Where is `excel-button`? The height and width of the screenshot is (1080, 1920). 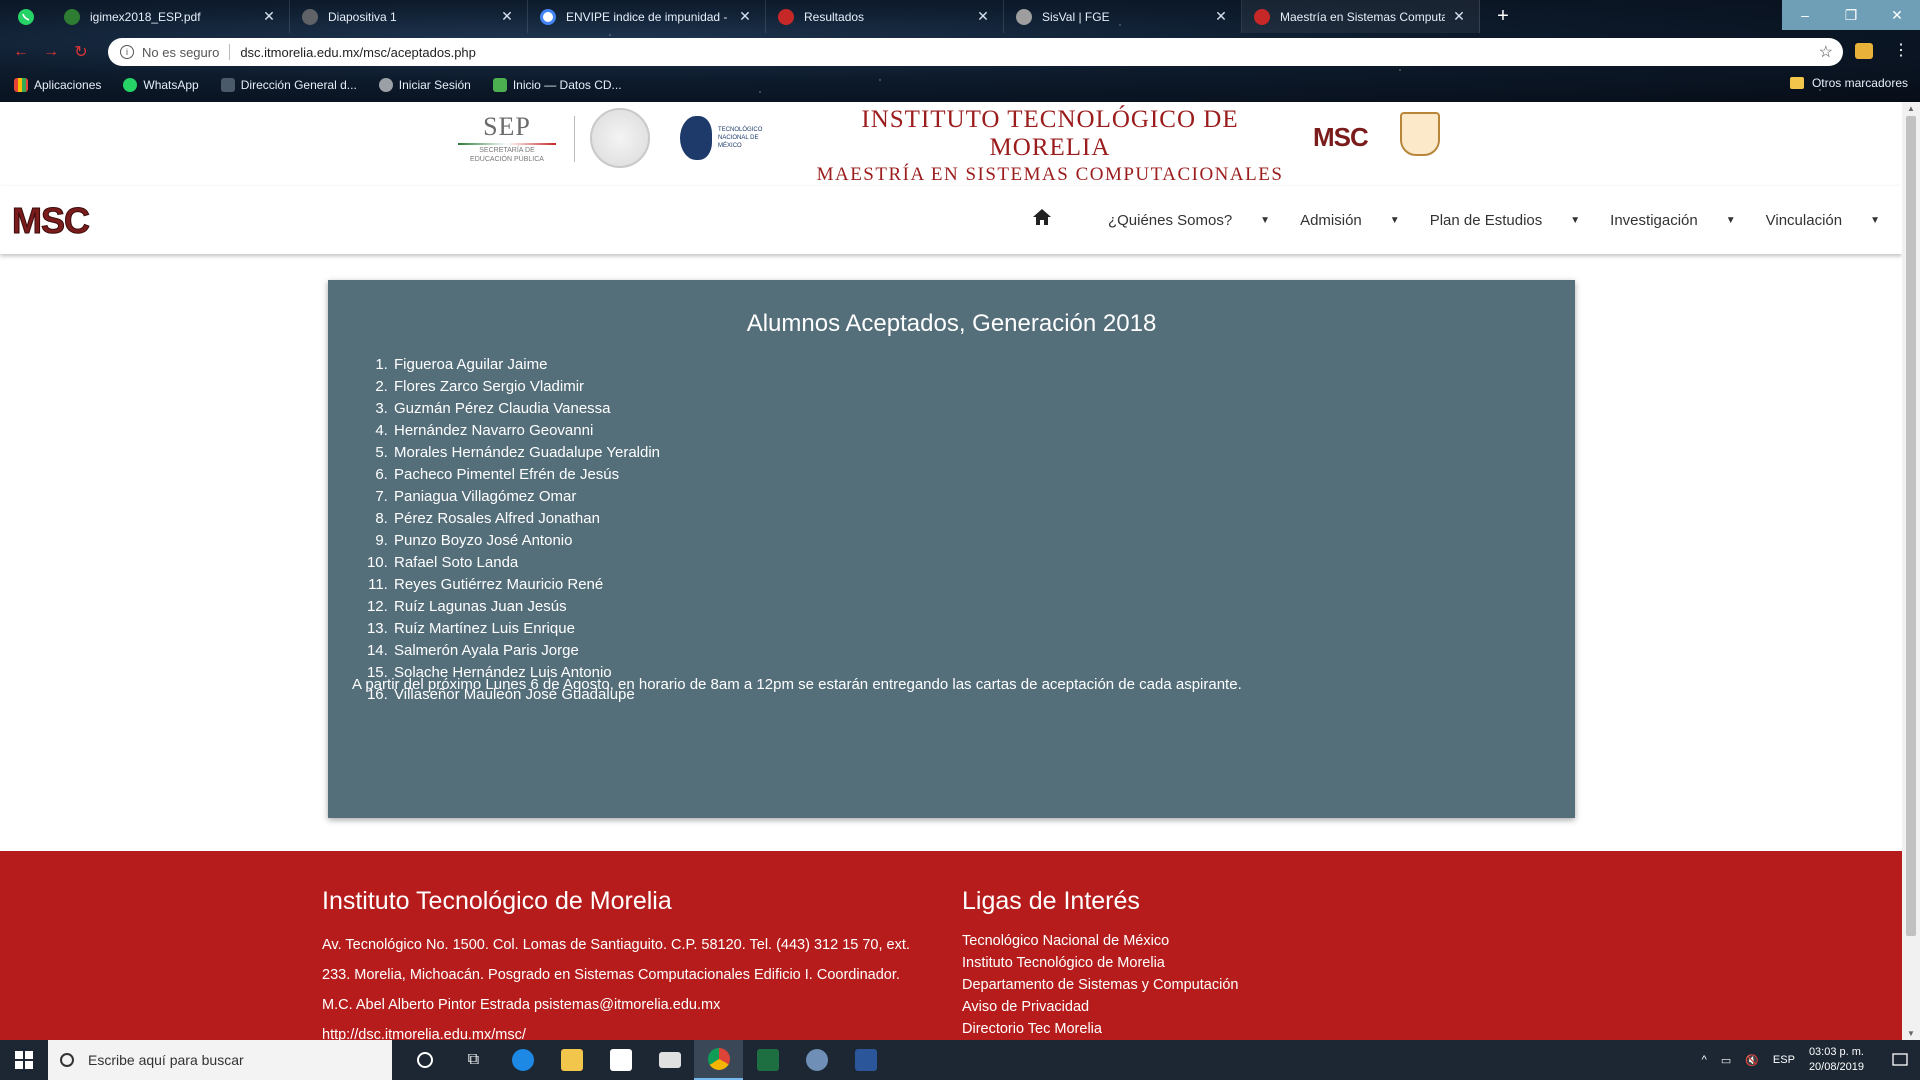
excel-button is located at coordinates (767, 1060).